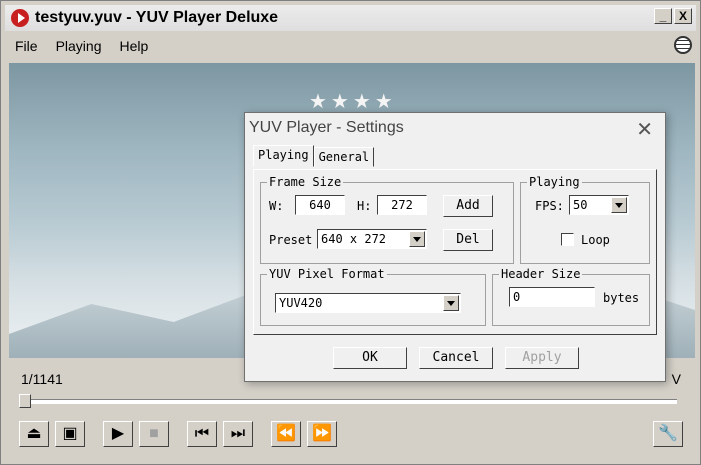 Image resolution: width=701 pixels, height=465 pixels. I want to click on fps-value: 50, so click(580, 205).